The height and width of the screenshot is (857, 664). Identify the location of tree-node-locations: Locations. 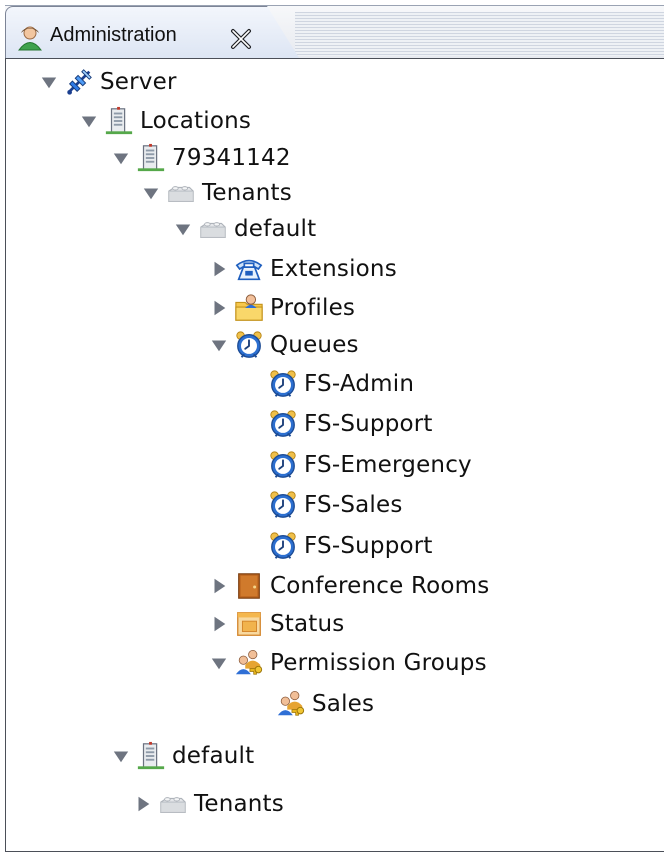
(163, 121).